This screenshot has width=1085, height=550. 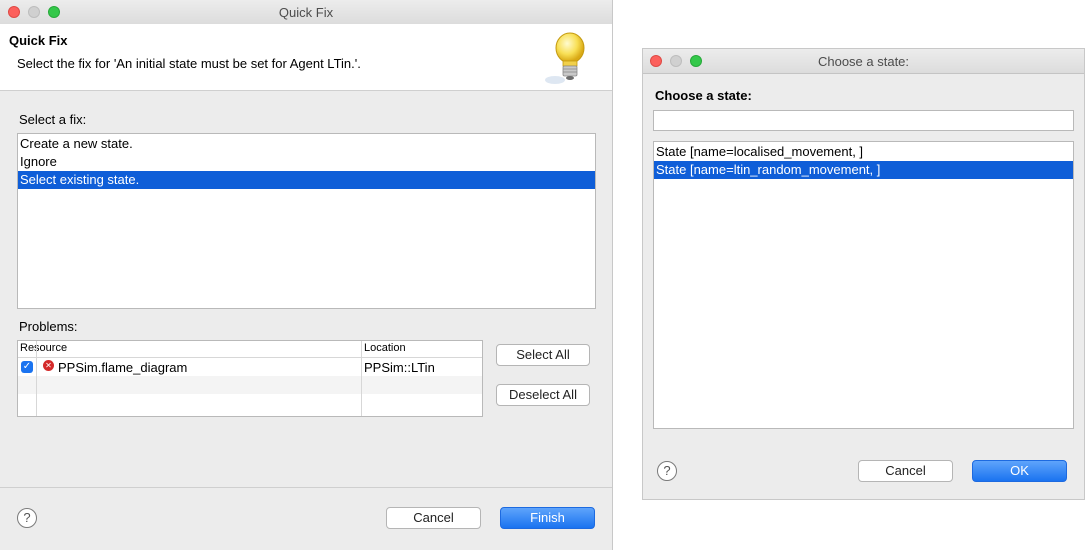 What do you see at coordinates (306, 162) in the screenshot?
I see `fix-item-ignore: Ignore` at bounding box center [306, 162].